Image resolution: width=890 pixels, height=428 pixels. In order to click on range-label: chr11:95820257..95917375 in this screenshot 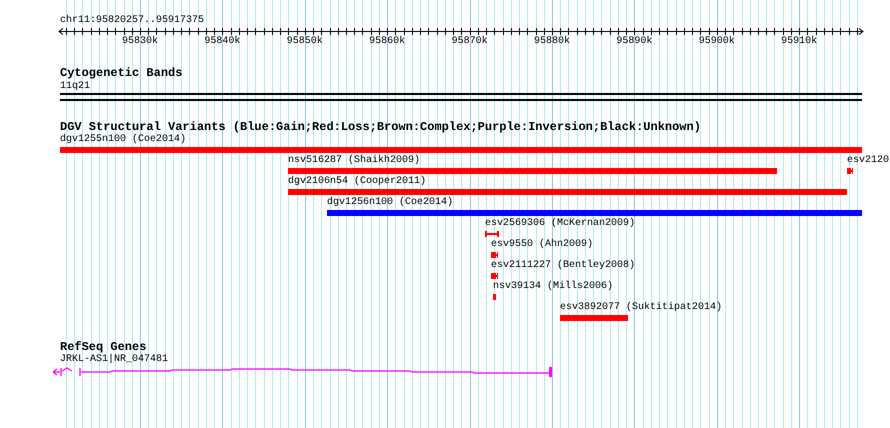, I will do `click(132, 21)`.